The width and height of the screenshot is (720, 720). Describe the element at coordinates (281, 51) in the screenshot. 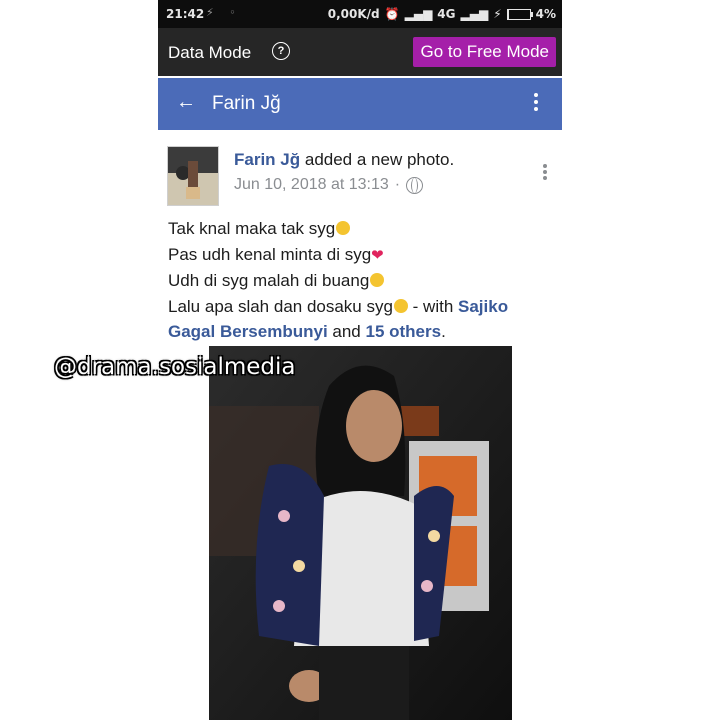

I see `help-icon: ?` at that location.